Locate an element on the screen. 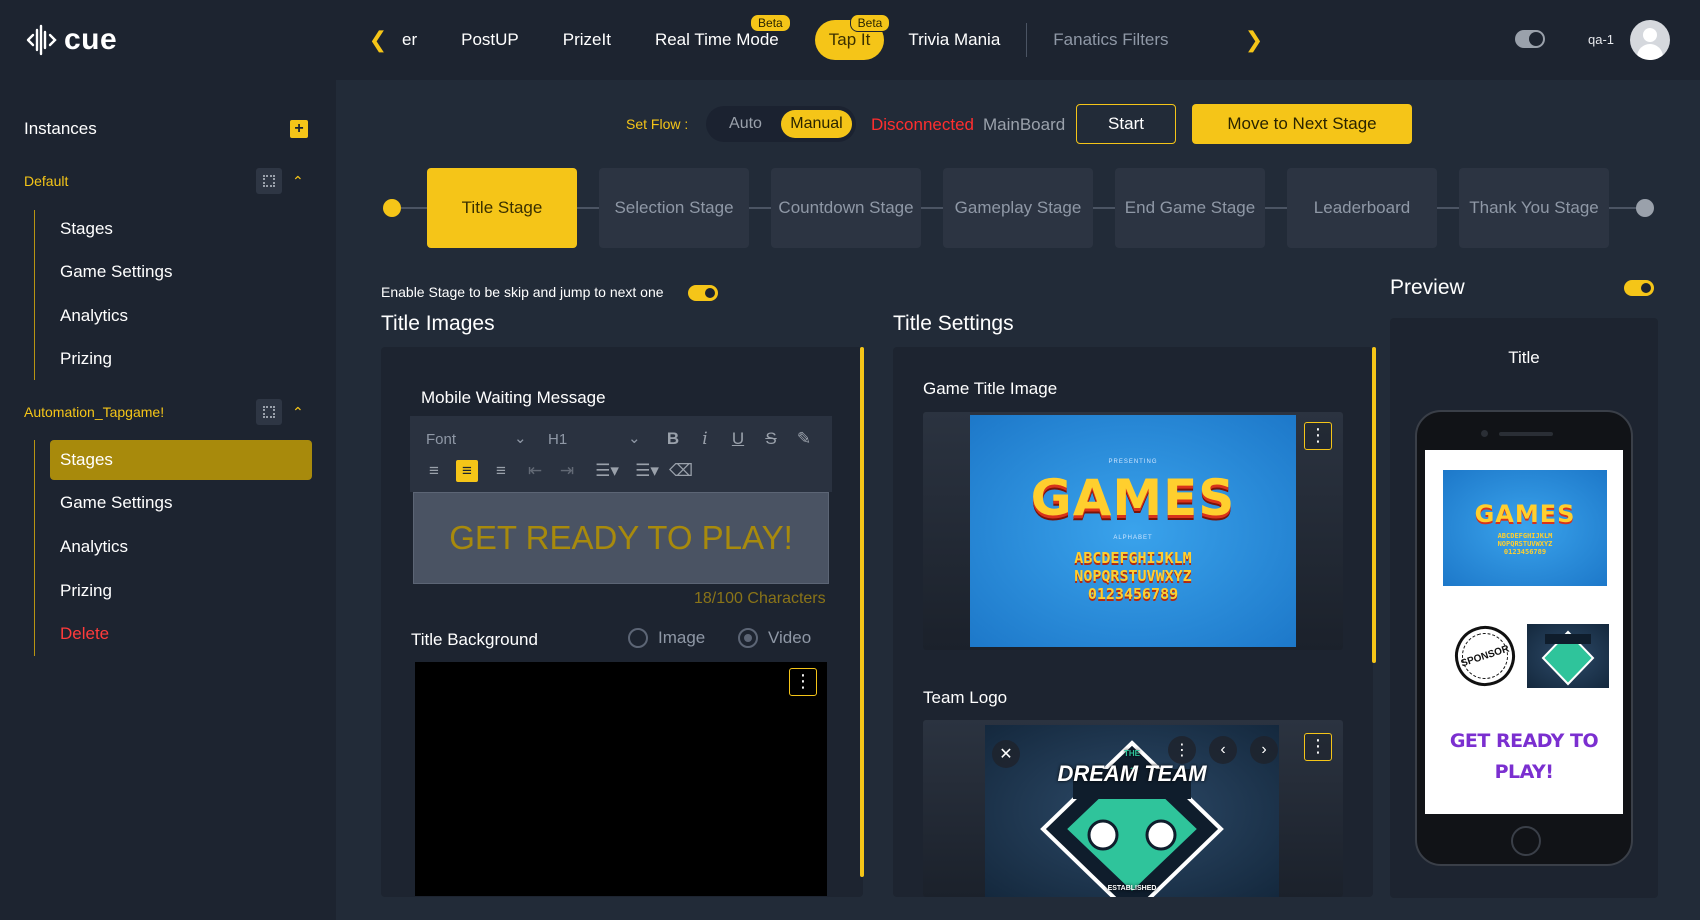 The width and height of the screenshot is (1700, 920). previous-image-icon: ‹ is located at coordinates (1223, 750).